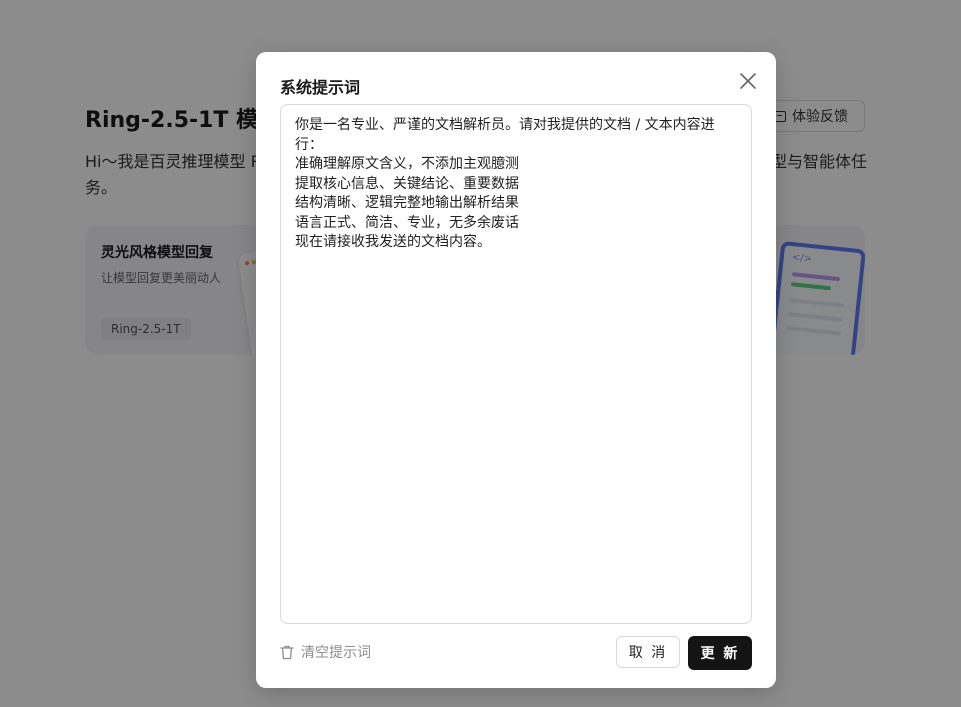 This screenshot has height=707, width=961. I want to click on close-button, so click(748, 81).